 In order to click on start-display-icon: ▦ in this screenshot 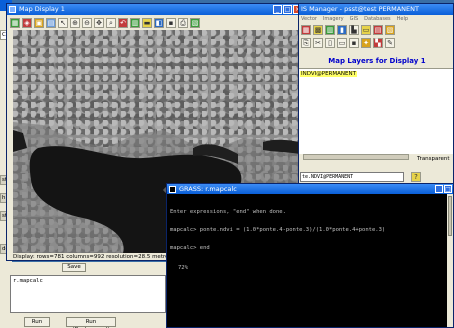, I will do `click(306, 30)`.